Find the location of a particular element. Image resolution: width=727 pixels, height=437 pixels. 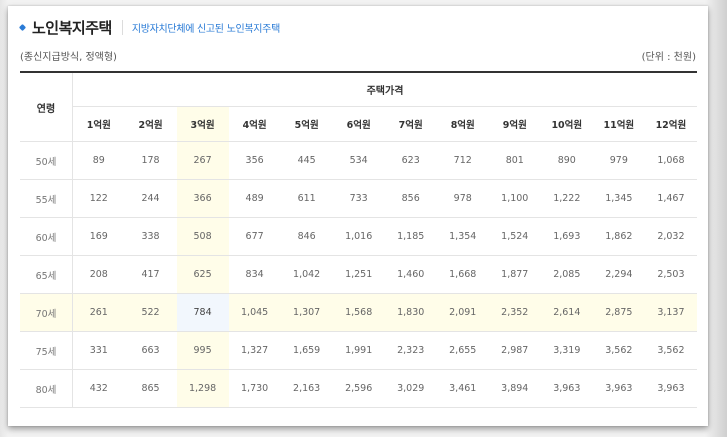

column-header: 7억원 is located at coordinates (410, 124).